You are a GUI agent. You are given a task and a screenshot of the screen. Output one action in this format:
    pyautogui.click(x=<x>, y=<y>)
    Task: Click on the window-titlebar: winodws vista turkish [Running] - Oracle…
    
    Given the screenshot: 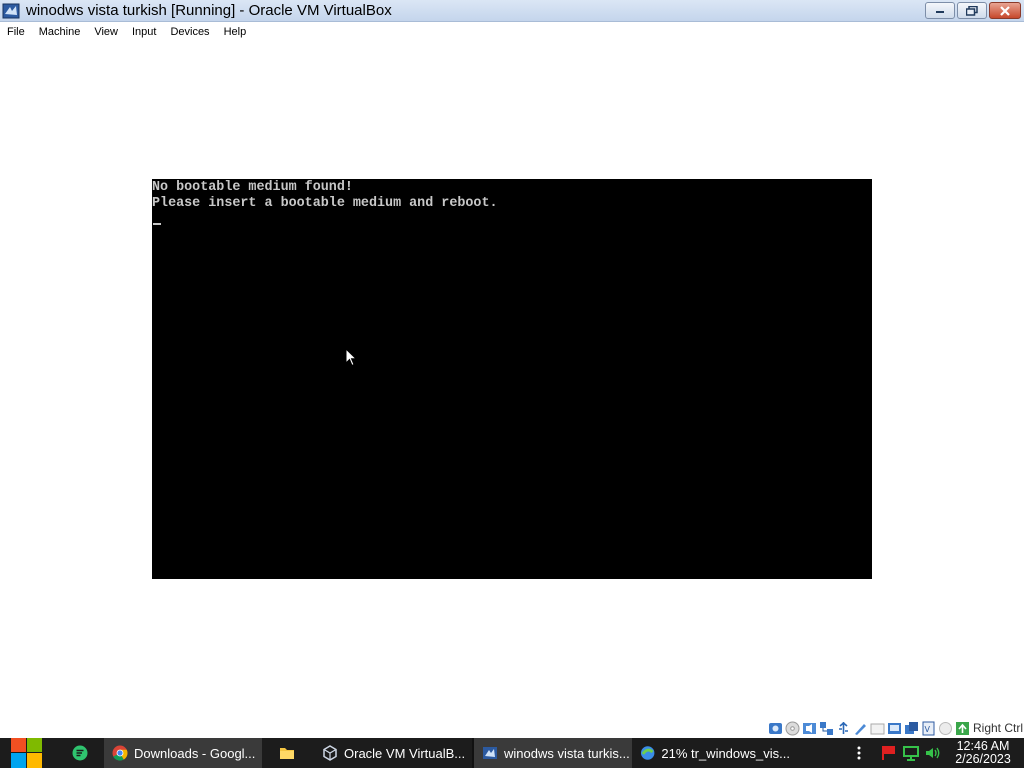 What is the action you would take?
    pyautogui.click(x=512, y=11)
    